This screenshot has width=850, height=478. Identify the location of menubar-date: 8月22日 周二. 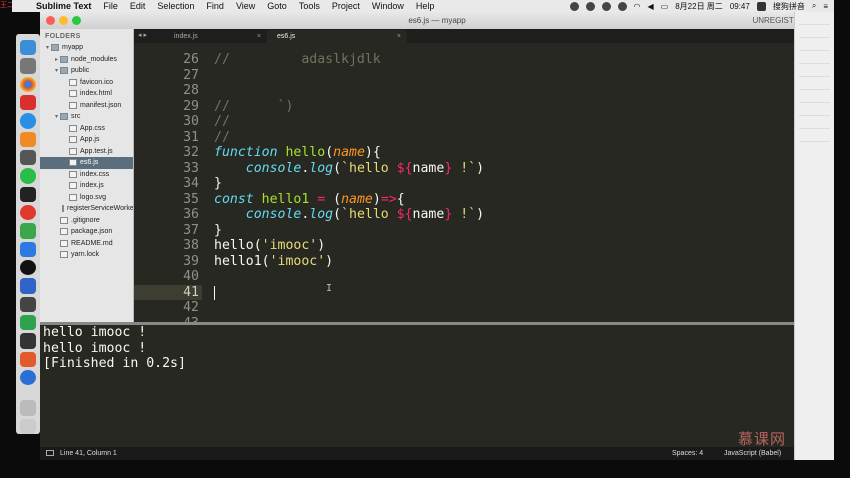
(699, 6).